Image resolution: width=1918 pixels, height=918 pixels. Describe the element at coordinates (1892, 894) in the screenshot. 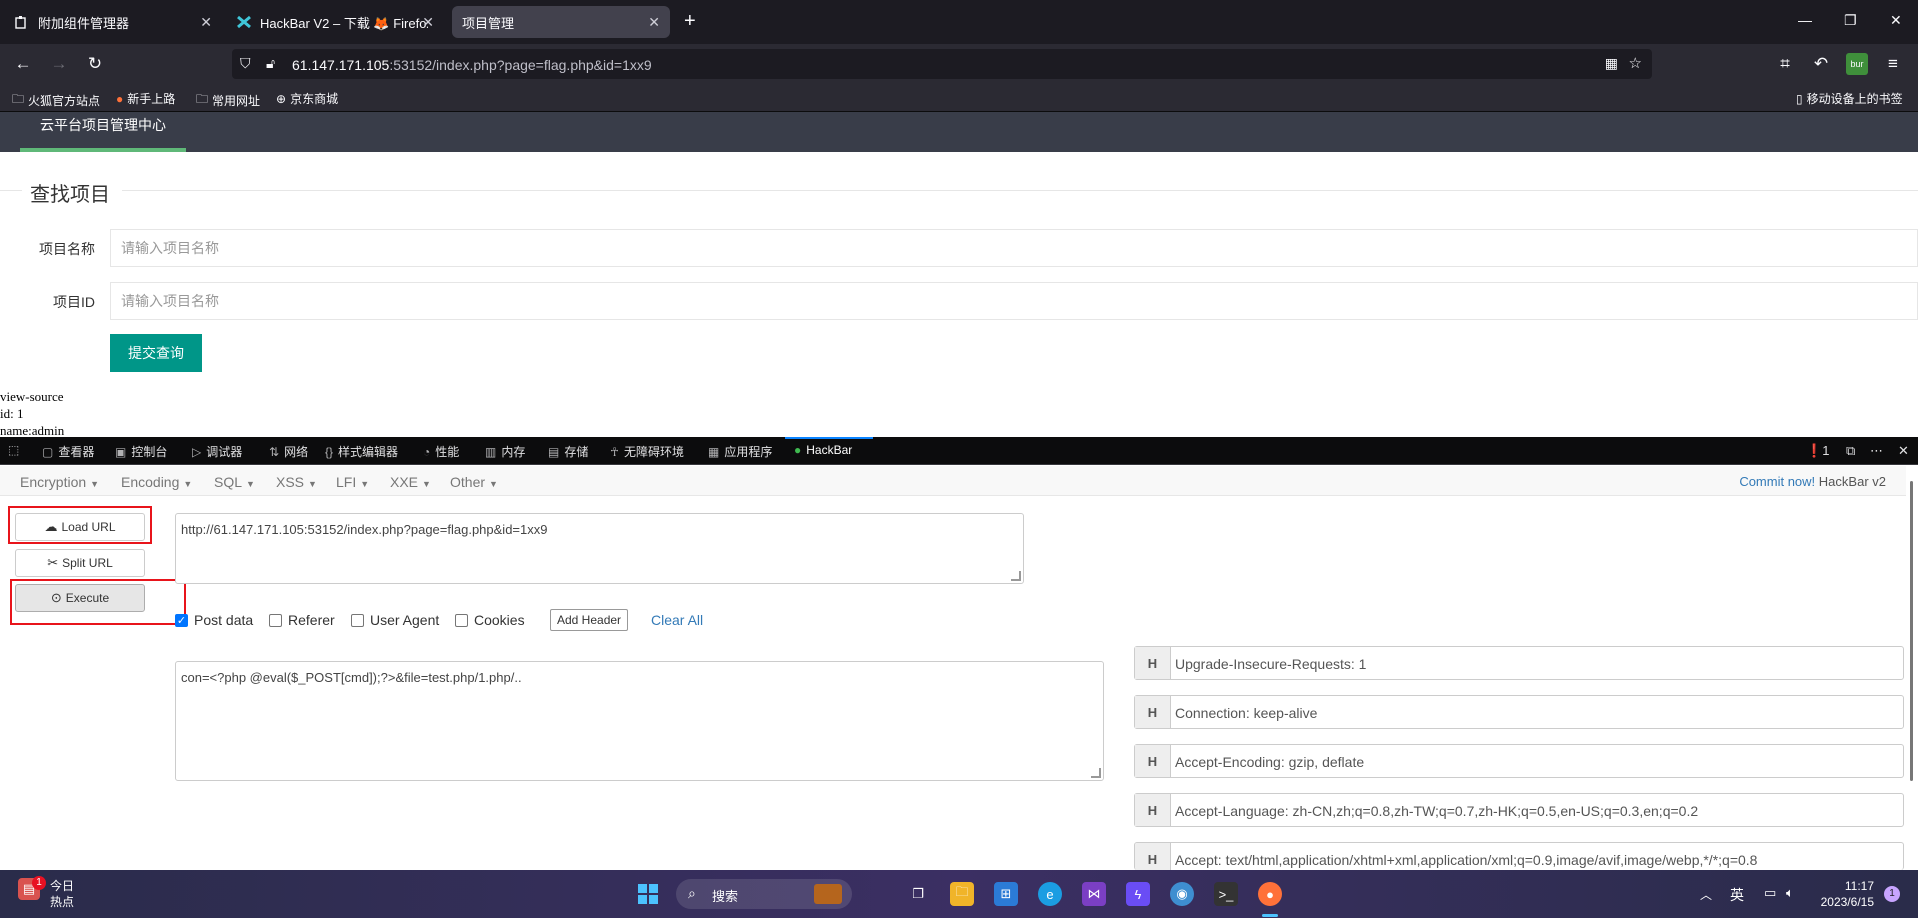

I see `notification-badge: 1` at that location.